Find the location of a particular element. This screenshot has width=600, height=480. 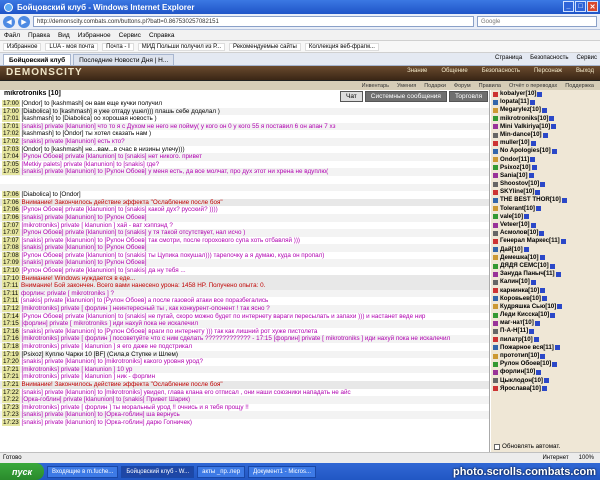

player-entry: Рулон Обоев[10] is located at coordinates (545, 364).